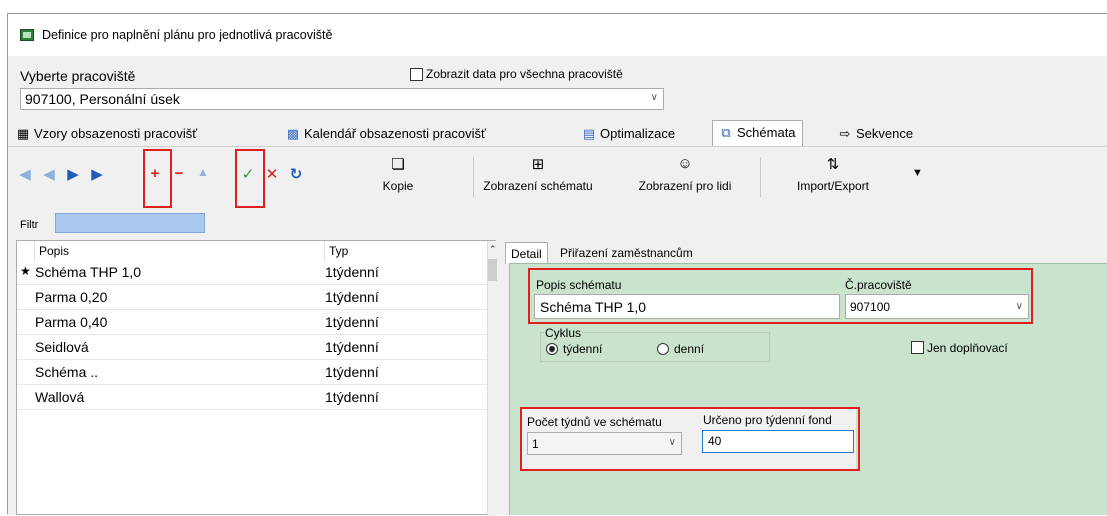 Image resolution: width=1107 pixels, height=516 pixels. I want to click on cell-popis: Schéma .., so click(67, 372).